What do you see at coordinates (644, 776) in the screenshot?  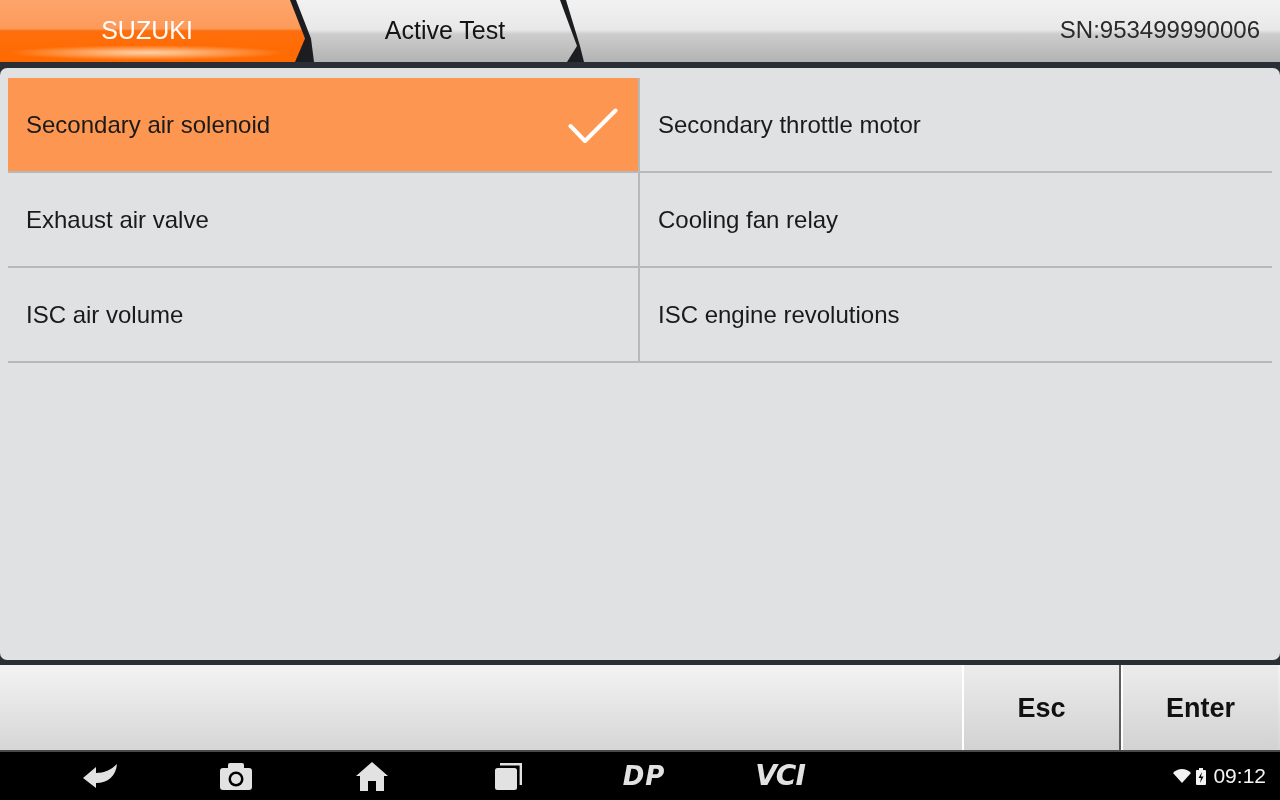 I see `app-logo: DP` at bounding box center [644, 776].